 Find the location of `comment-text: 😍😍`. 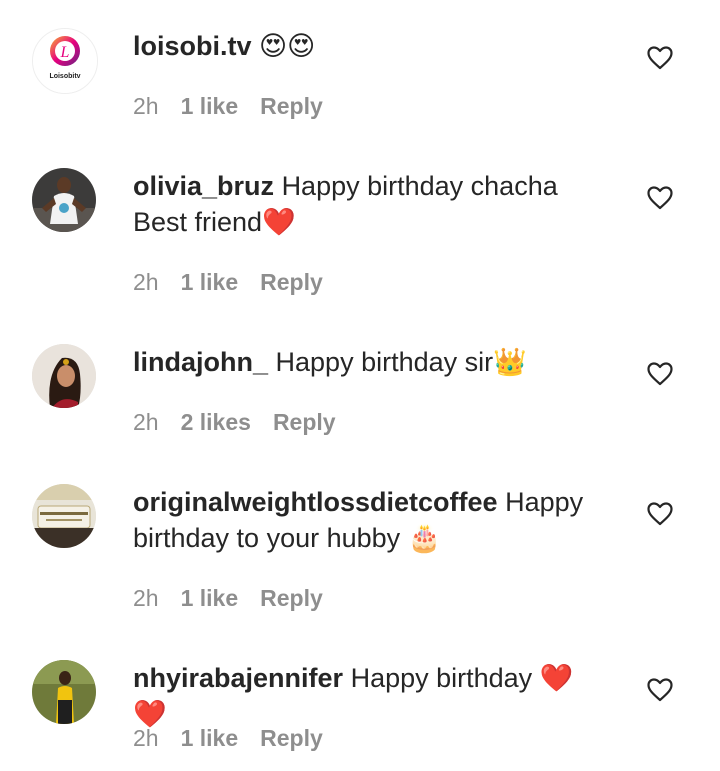

comment-text: 😍😍 is located at coordinates (287, 46).